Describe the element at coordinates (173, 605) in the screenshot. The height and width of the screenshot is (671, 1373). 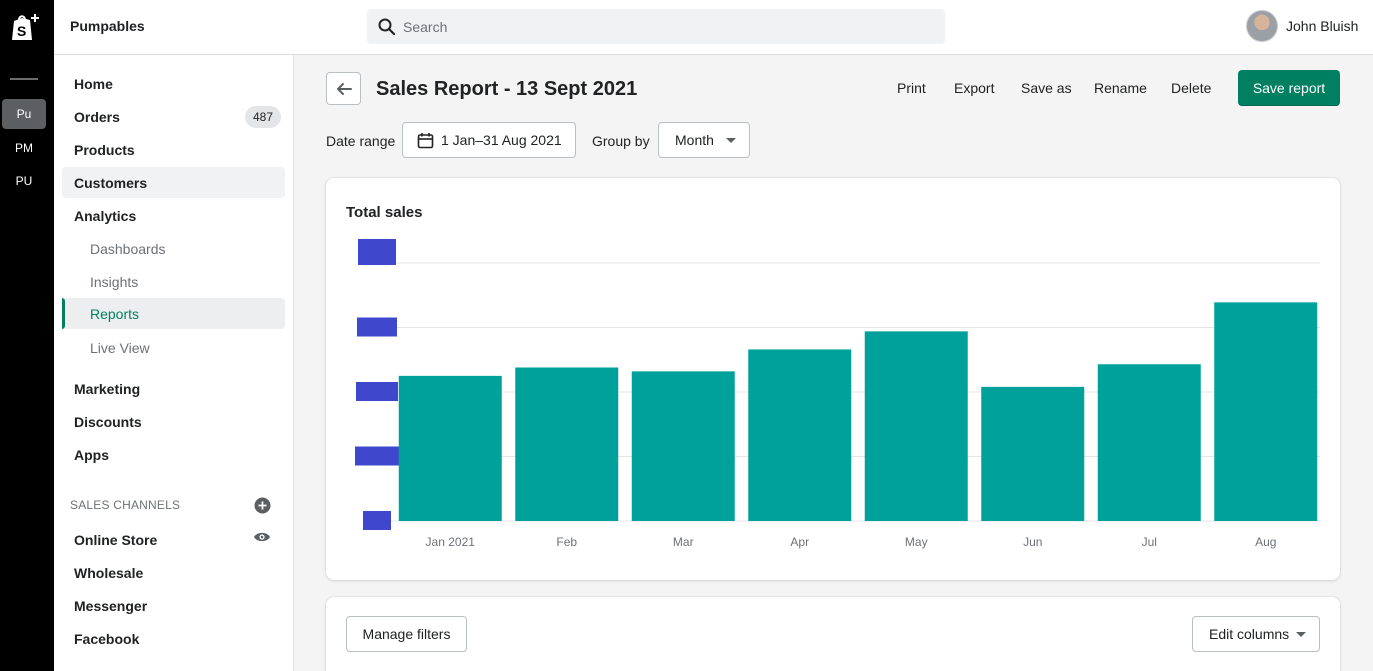
I see `sidebar-item-messenger: Messenger` at that location.